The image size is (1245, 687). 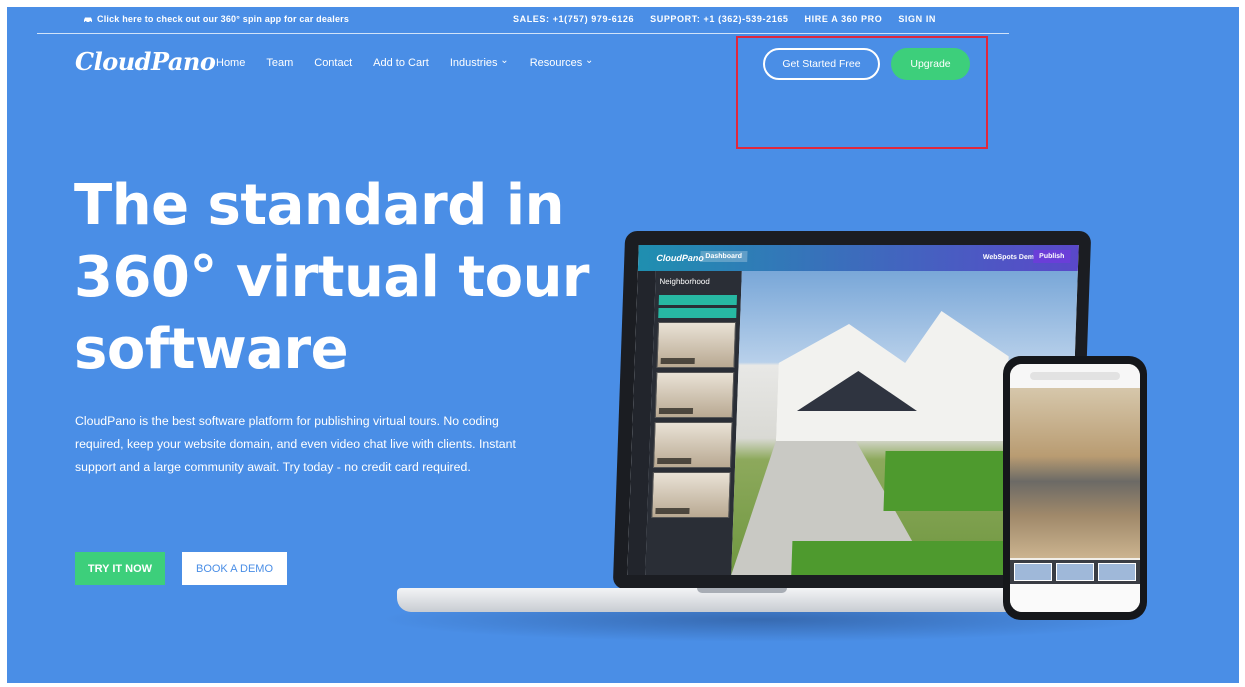 What do you see at coordinates (234, 568) in the screenshot?
I see `book-a-demo-button: BOOK A DEMO` at bounding box center [234, 568].